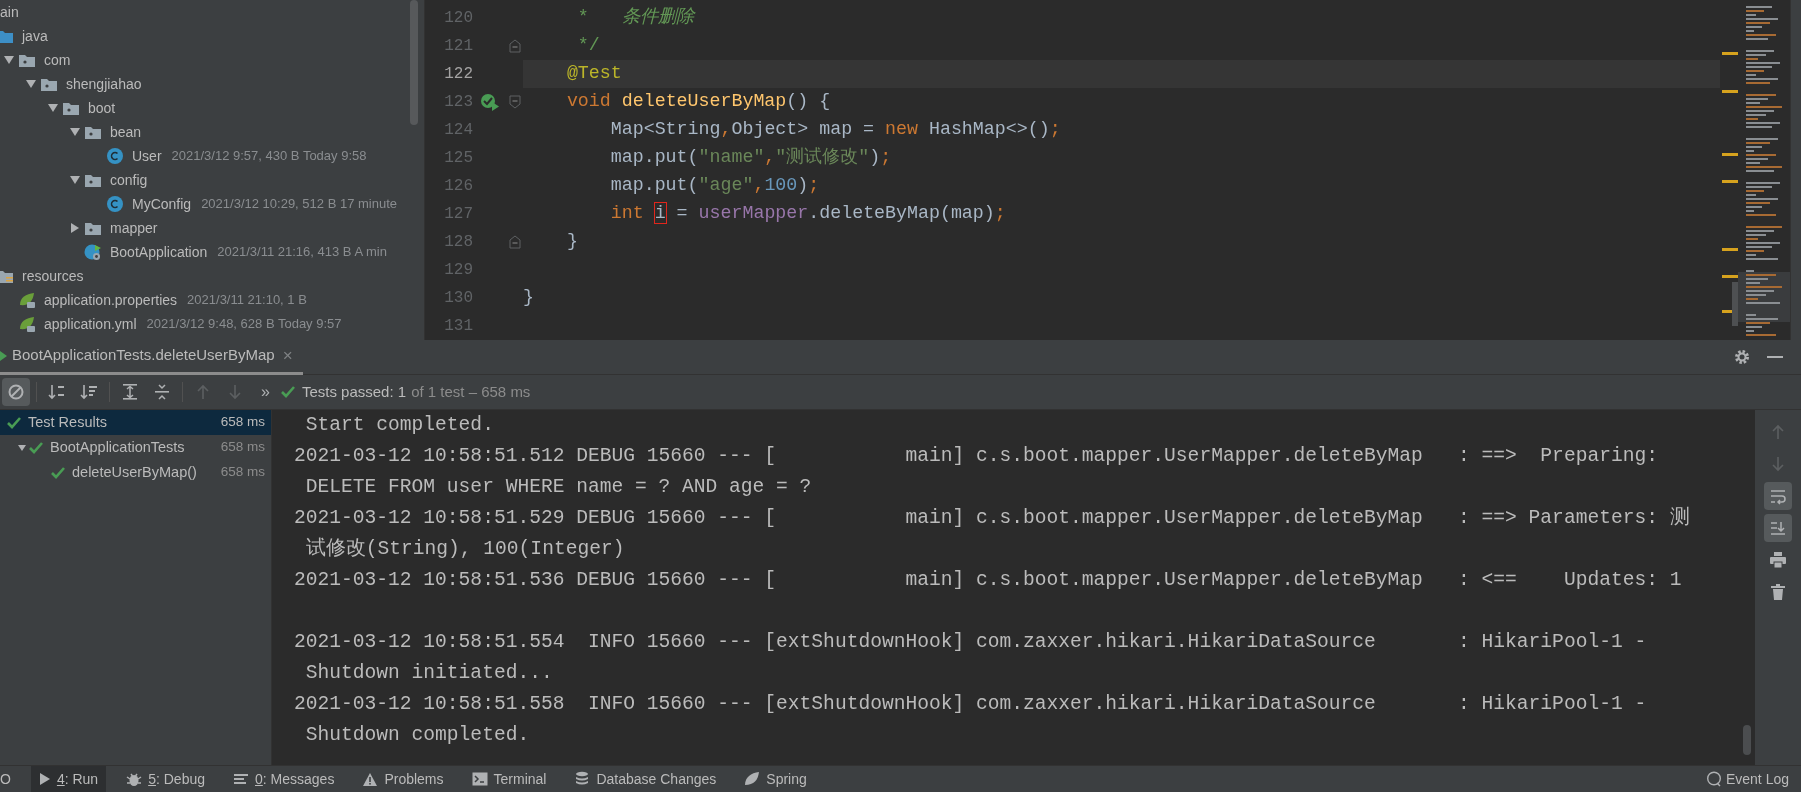 This screenshot has width=1801, height=792. What do you see at coordinates (165, 778) in the screenshot?
I see `tool-window-button: 5: Debug` at bounding box center [165, 778].